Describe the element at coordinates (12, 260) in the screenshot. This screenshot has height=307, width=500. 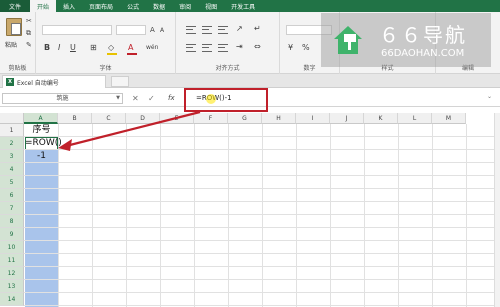
I see `row-header-11: 11` at that location.